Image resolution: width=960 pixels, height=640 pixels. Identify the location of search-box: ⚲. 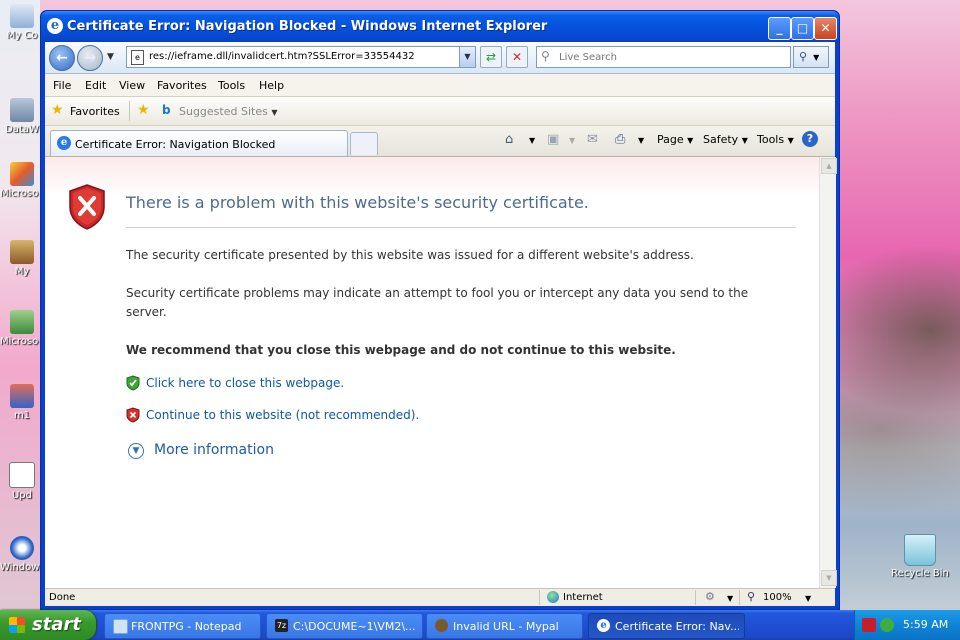
(663, 57).